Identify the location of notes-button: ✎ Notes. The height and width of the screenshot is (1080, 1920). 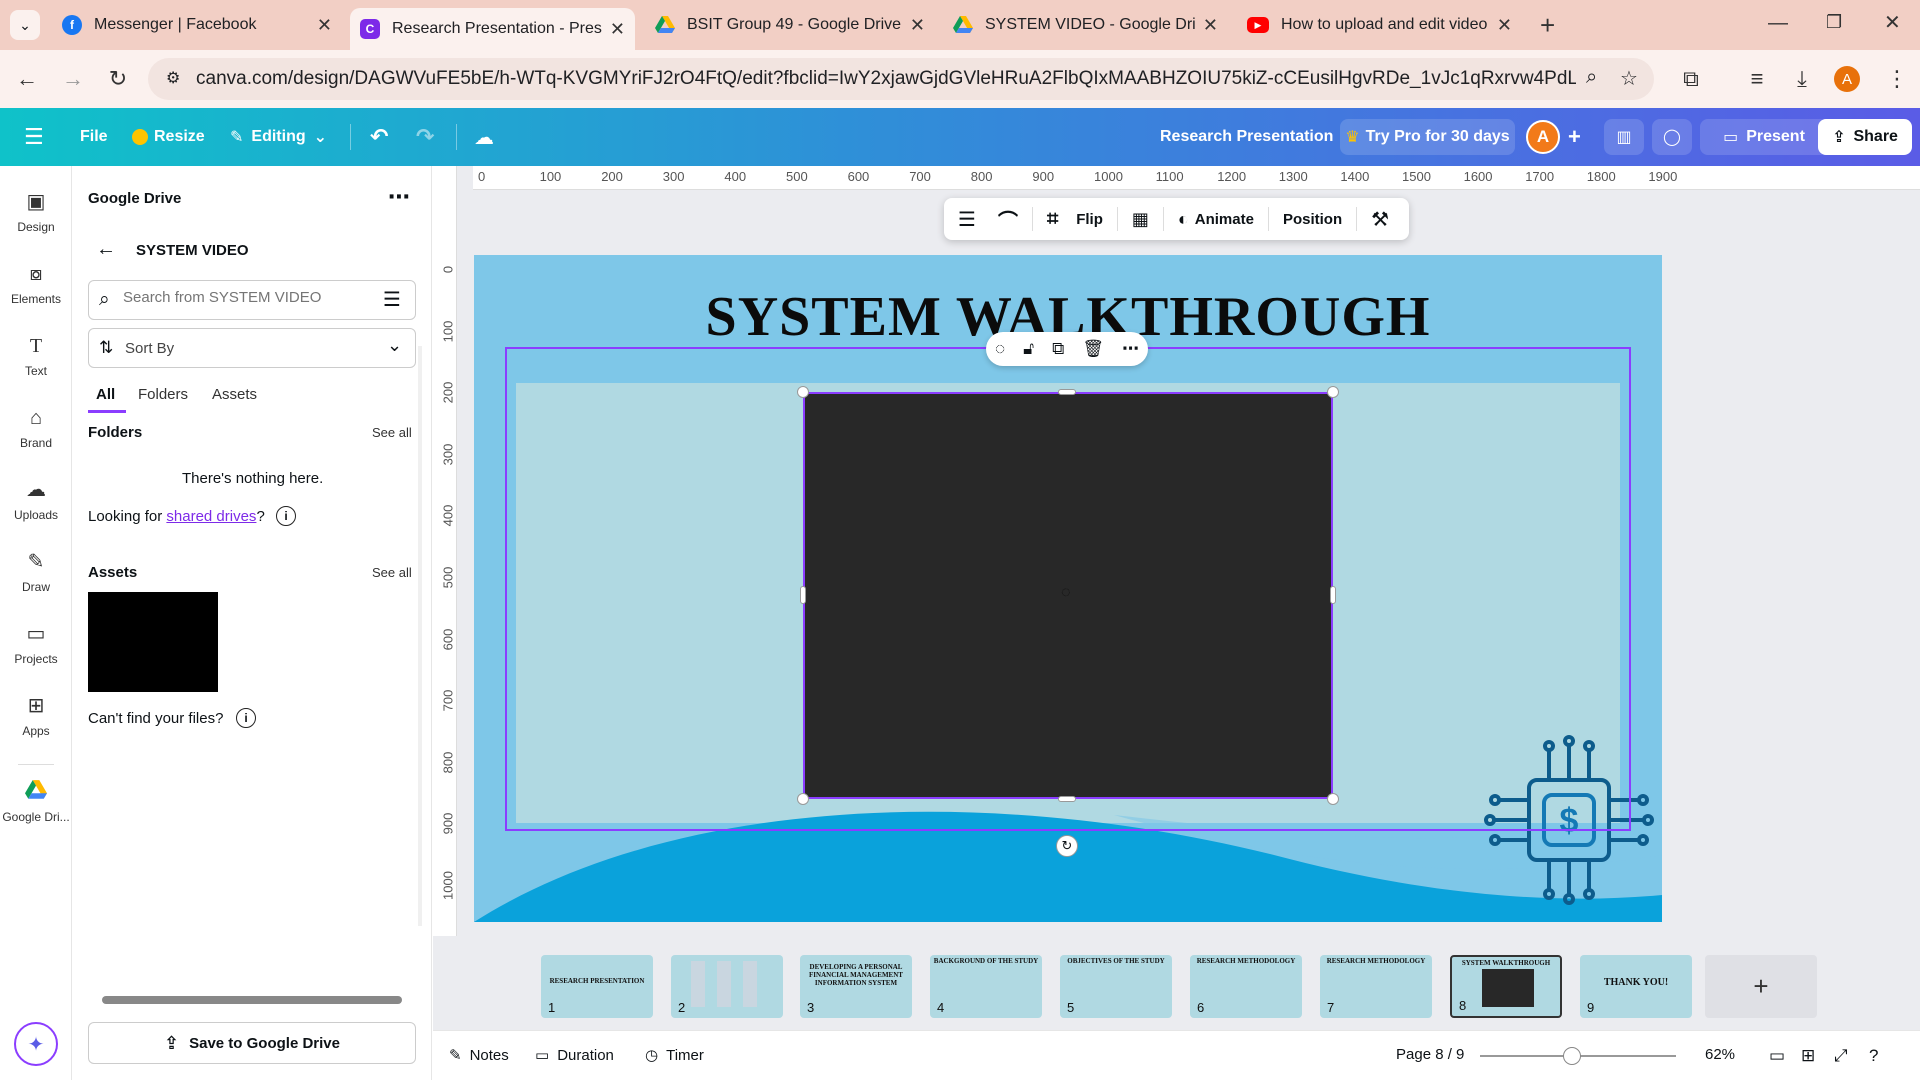
(479, 1055).